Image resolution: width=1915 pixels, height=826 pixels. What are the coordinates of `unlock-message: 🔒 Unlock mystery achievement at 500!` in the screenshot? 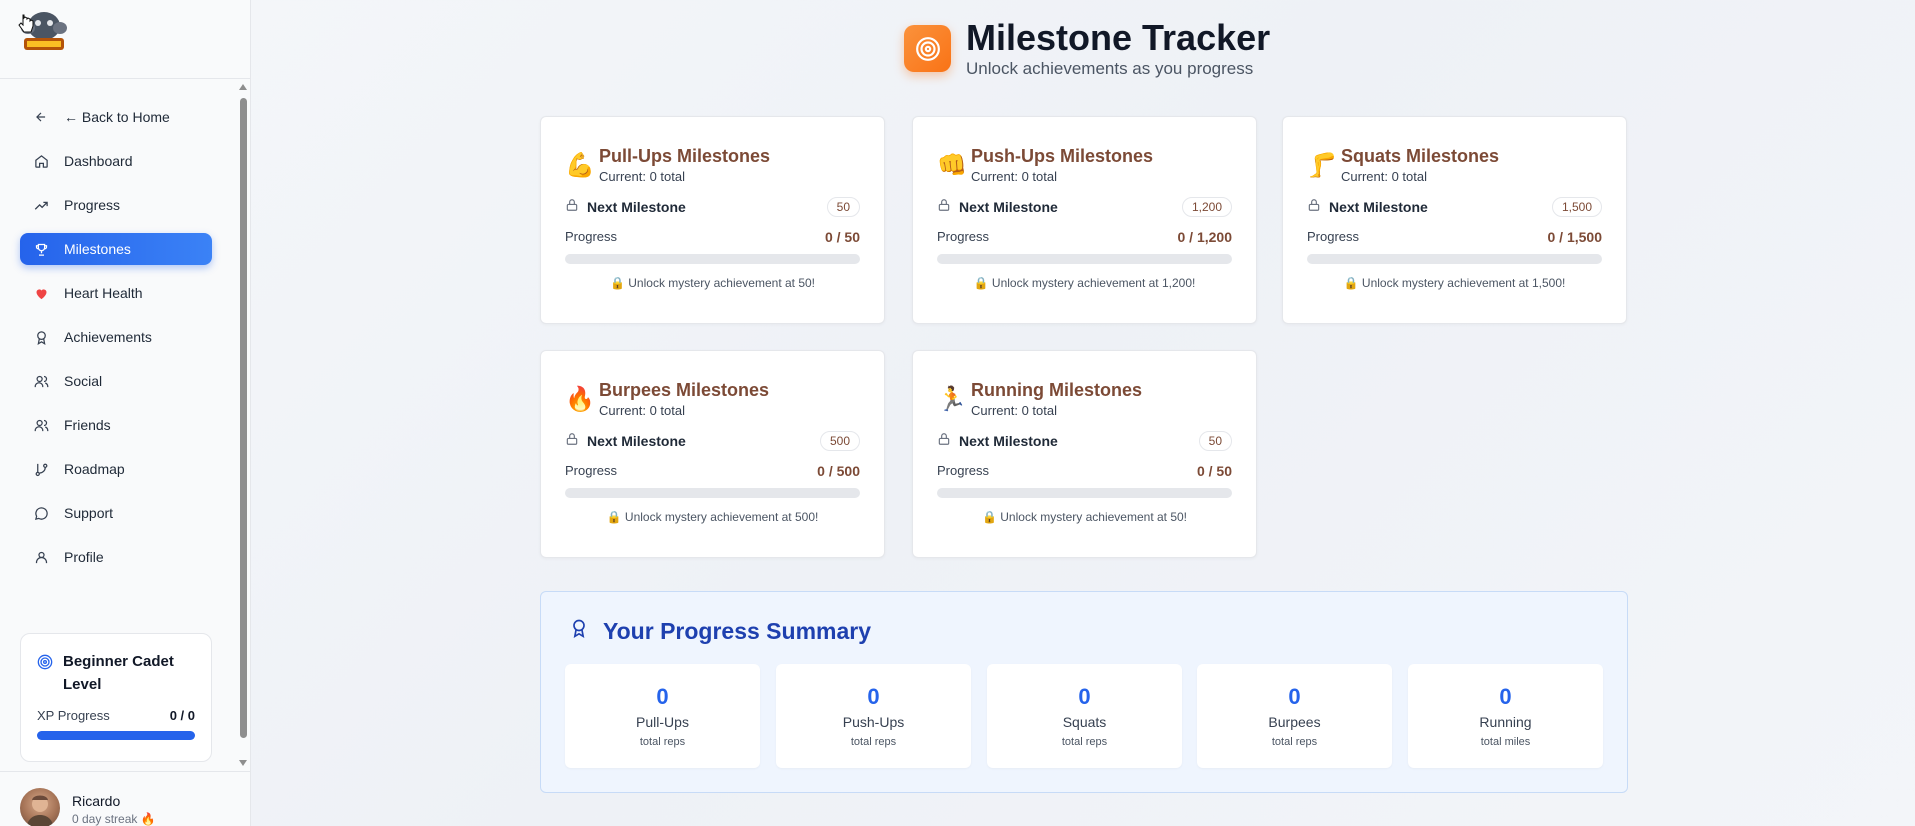 It's located at (712, 517).